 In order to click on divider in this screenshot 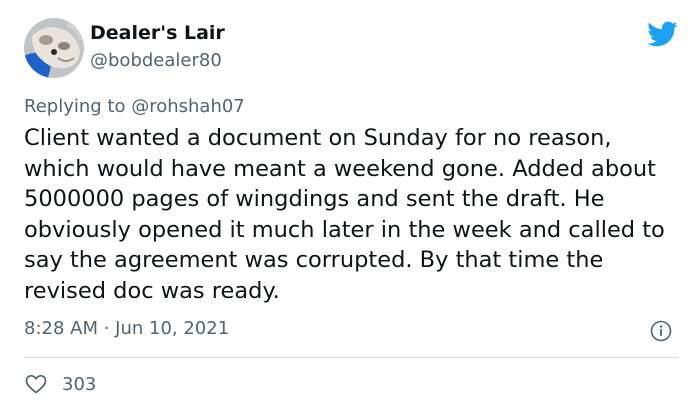, I will do `click(351, 357)`.